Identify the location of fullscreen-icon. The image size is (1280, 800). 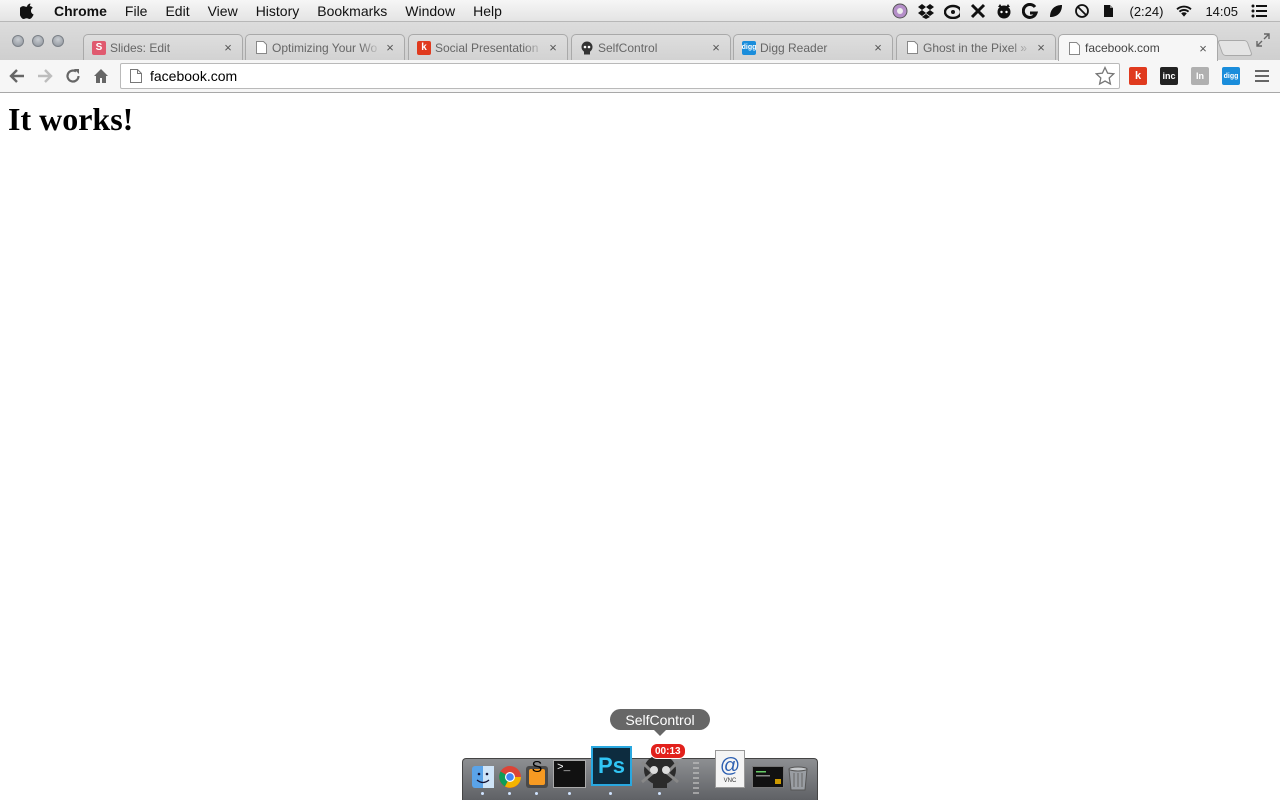
(1263, 40).